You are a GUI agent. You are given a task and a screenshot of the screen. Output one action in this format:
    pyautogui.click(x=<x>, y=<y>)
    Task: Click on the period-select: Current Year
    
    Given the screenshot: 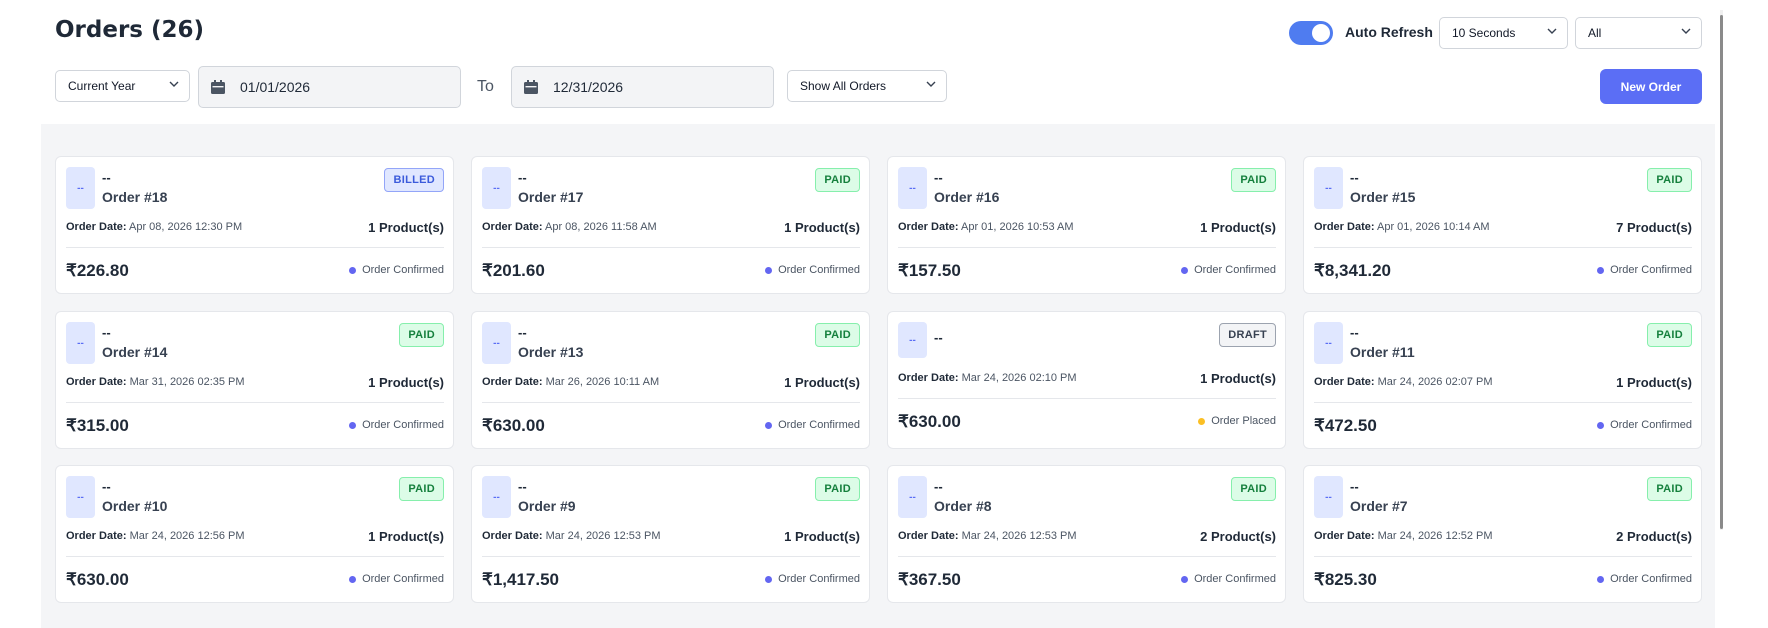 What is the action you would take?
    pyautogui.click(x=122, y=86)
    